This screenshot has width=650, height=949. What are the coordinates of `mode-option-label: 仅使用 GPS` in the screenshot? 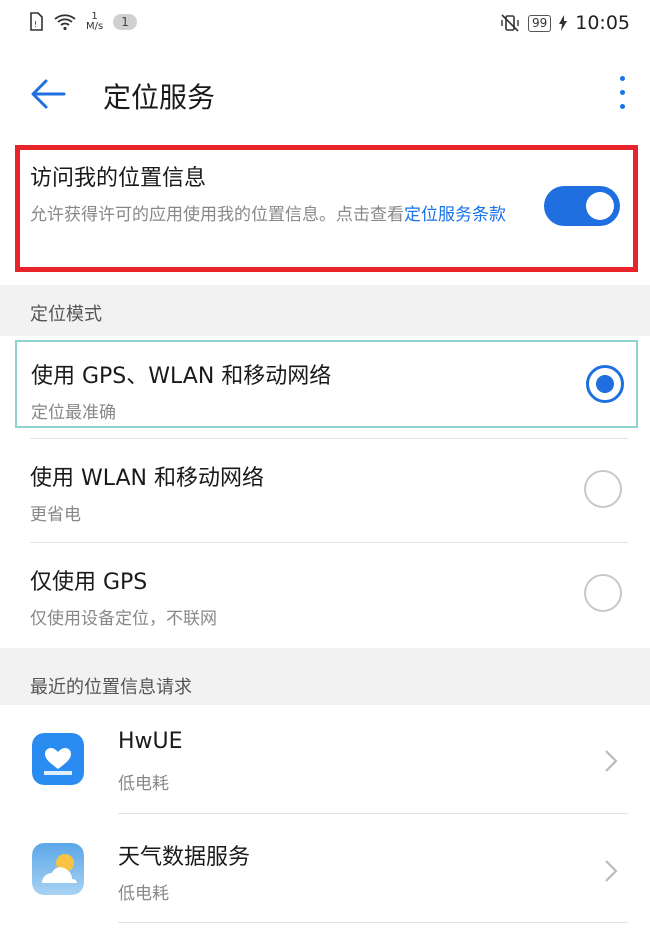 It's located at (89, 582).